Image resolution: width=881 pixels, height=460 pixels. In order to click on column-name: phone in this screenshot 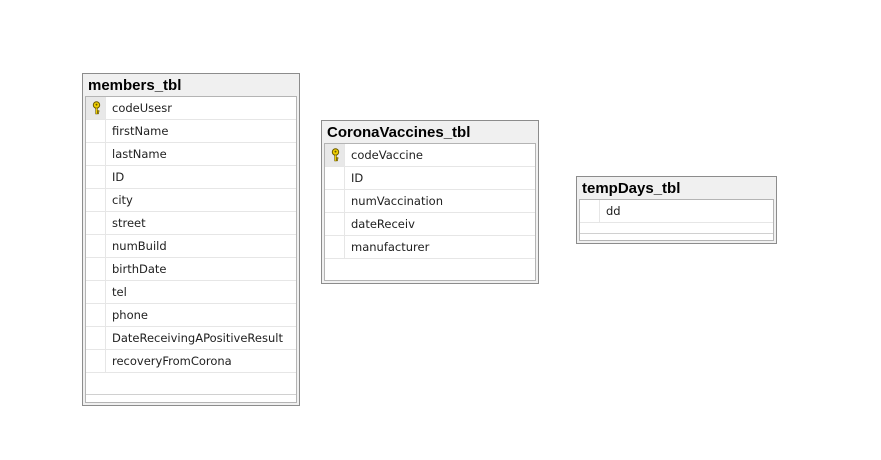, I will do `click(130, 315)`.